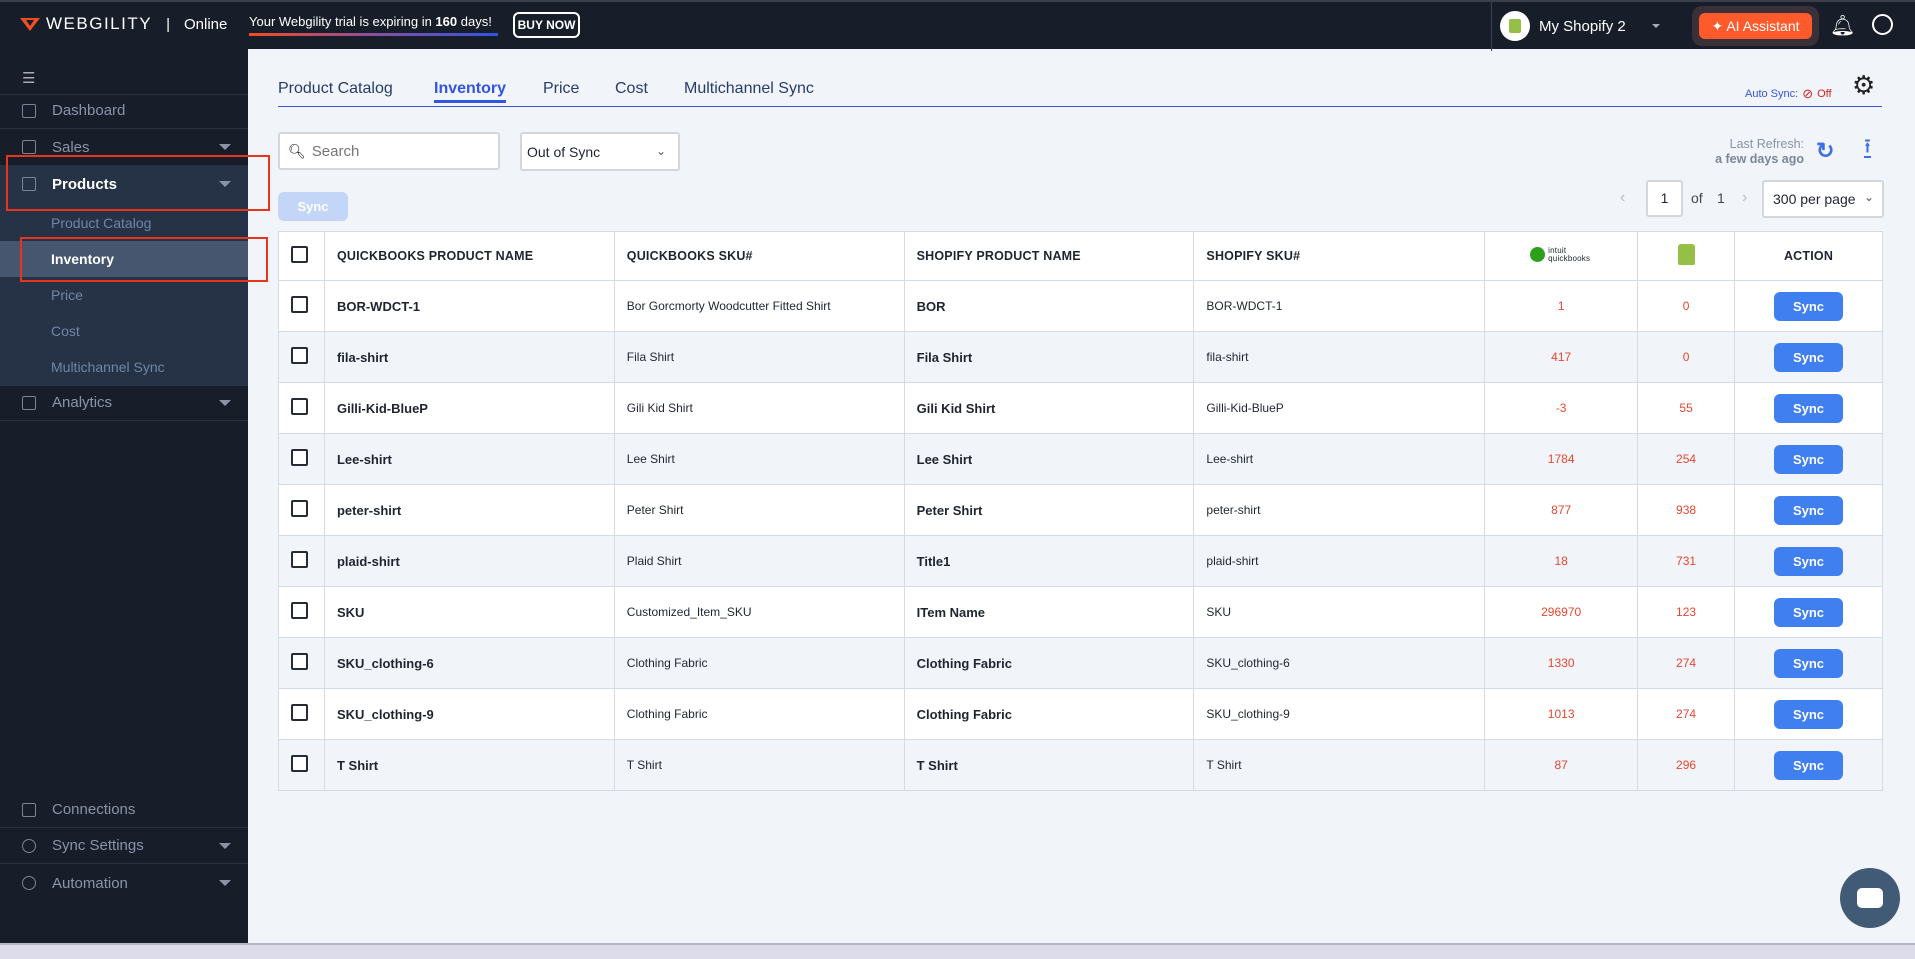 Image resolution: width=1915 pixels, height=959 pixels. I want to click on sidebar-item-sync-settings: Sync Settings, so click(124, 846).